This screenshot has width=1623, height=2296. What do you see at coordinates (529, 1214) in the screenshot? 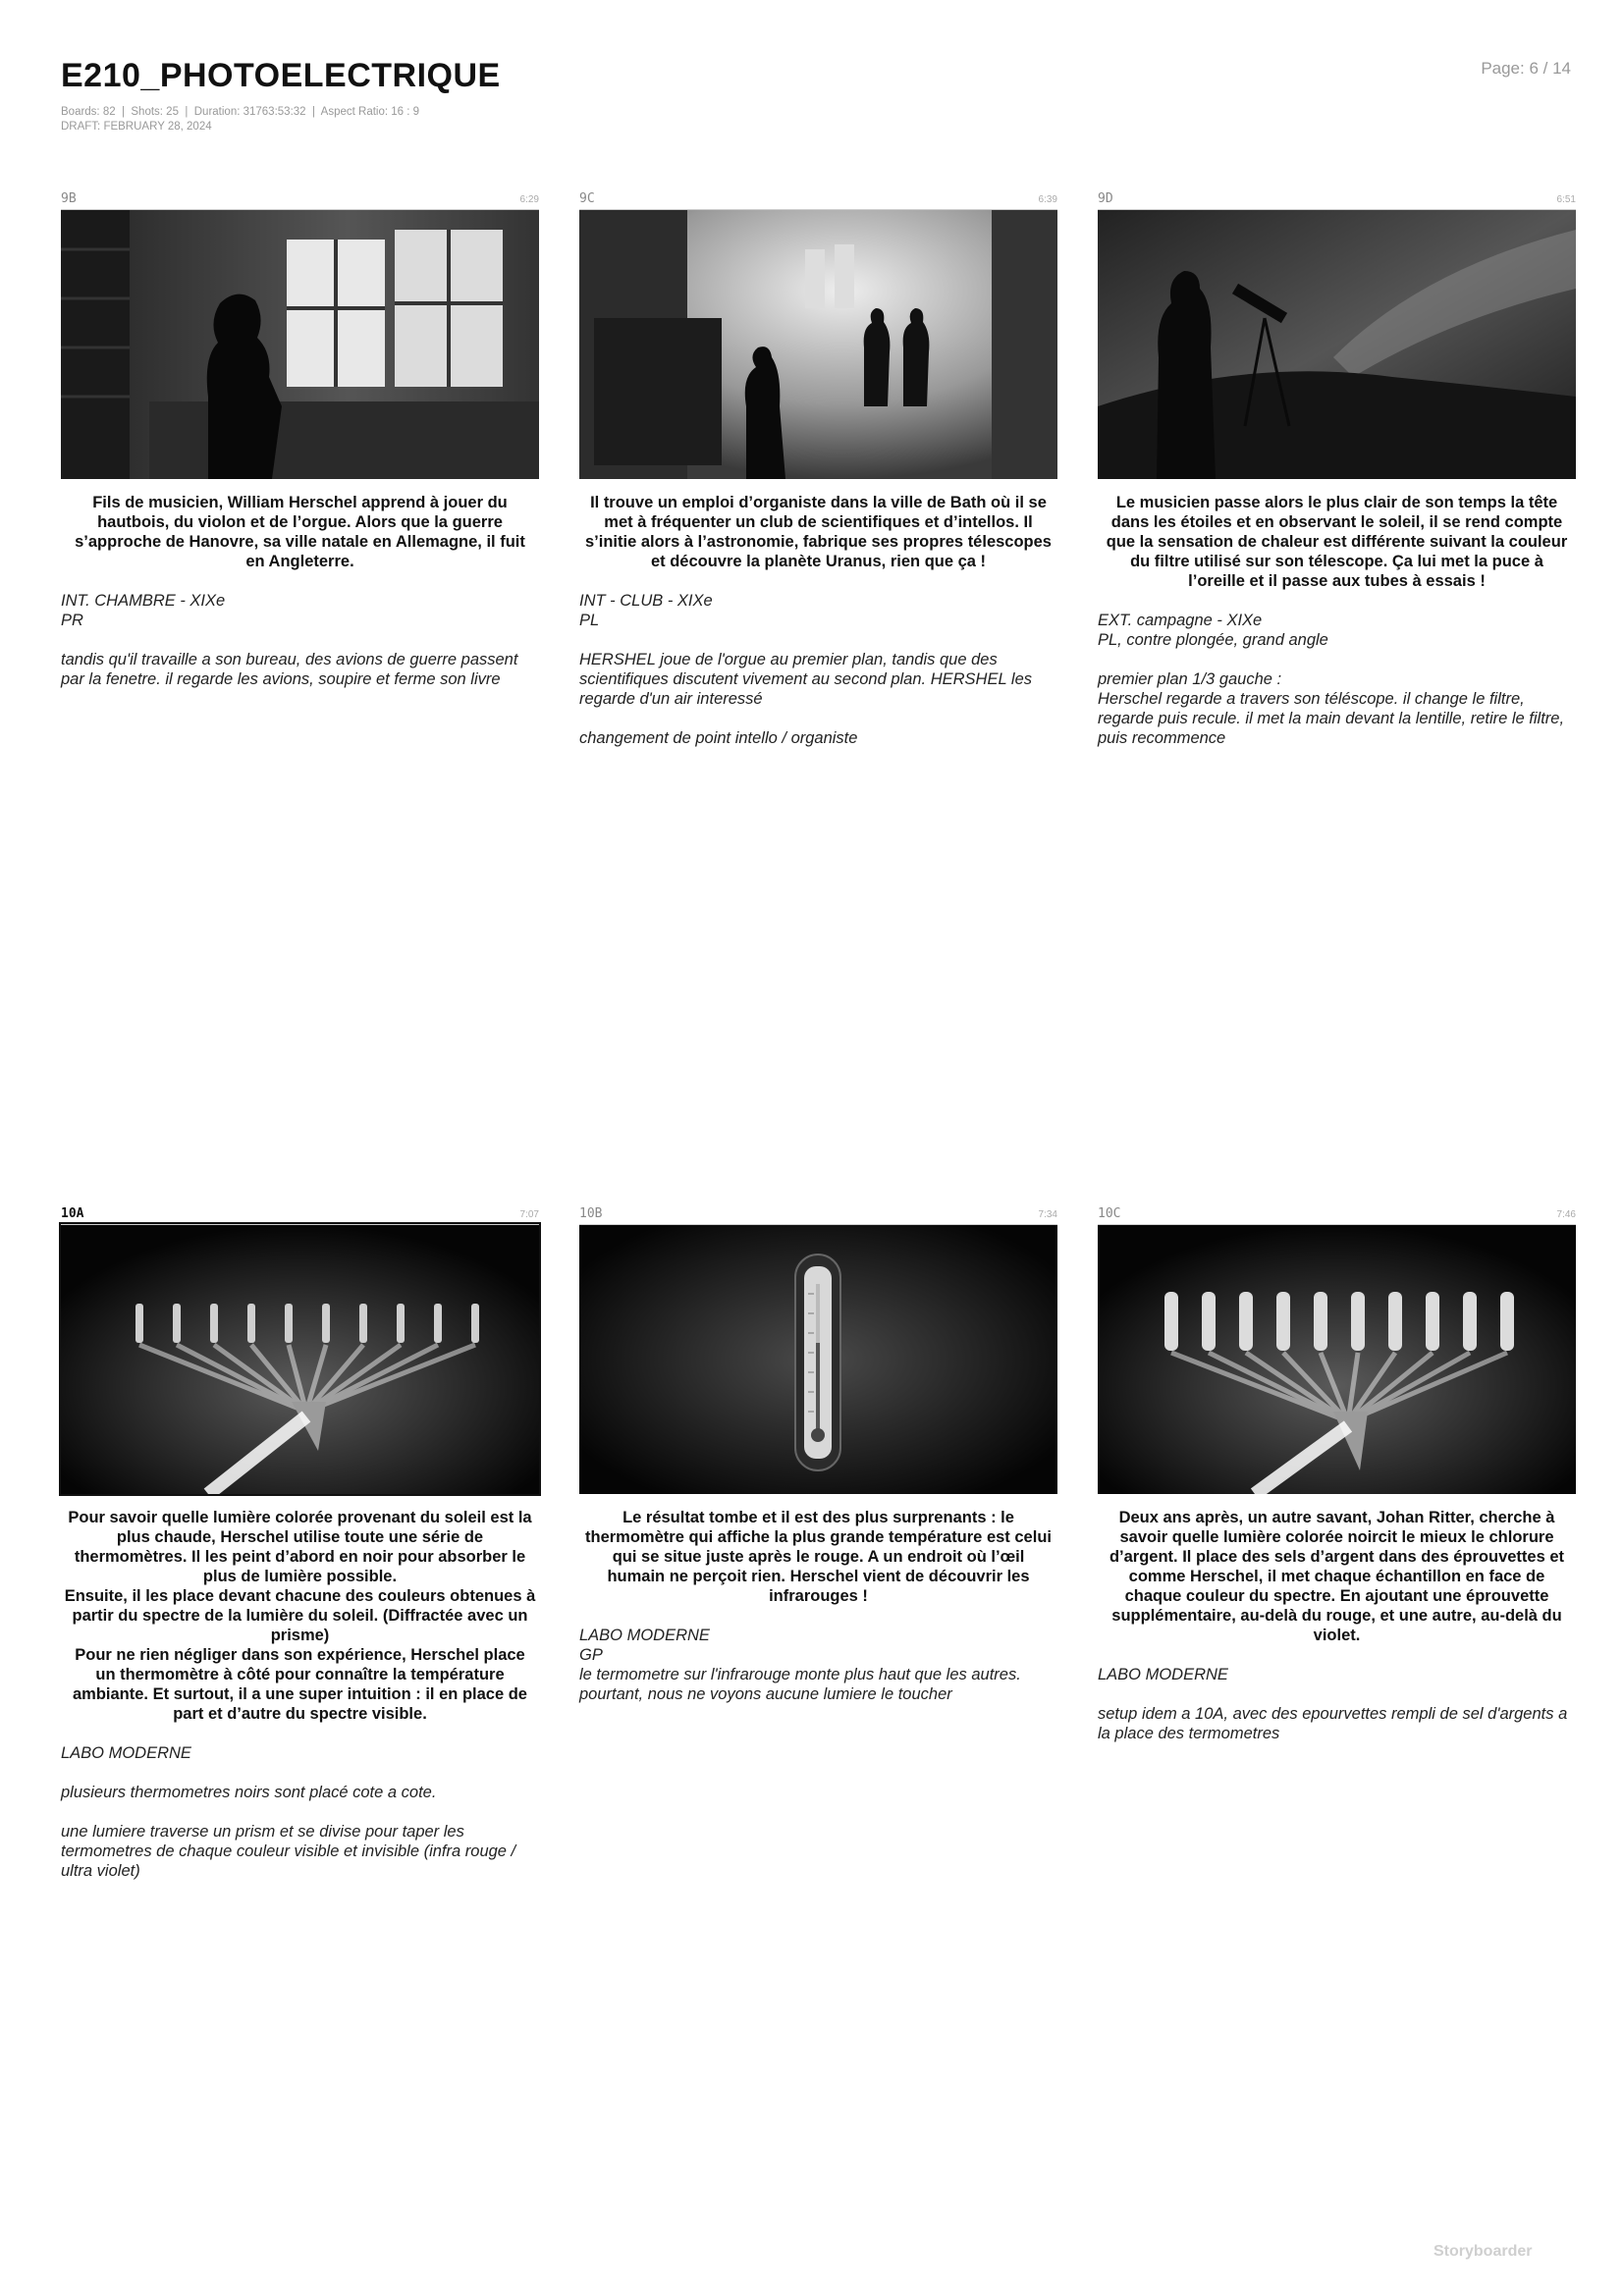
I see `shot-time: 7:07` at bounding box center [529, 1214].